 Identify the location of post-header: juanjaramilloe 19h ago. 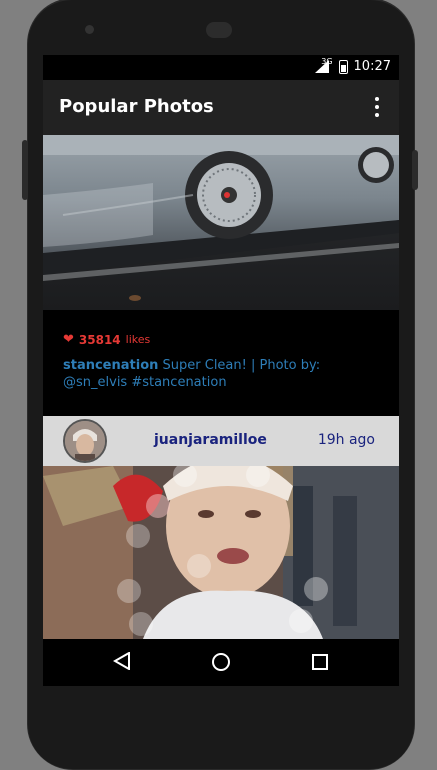
(221, 441).